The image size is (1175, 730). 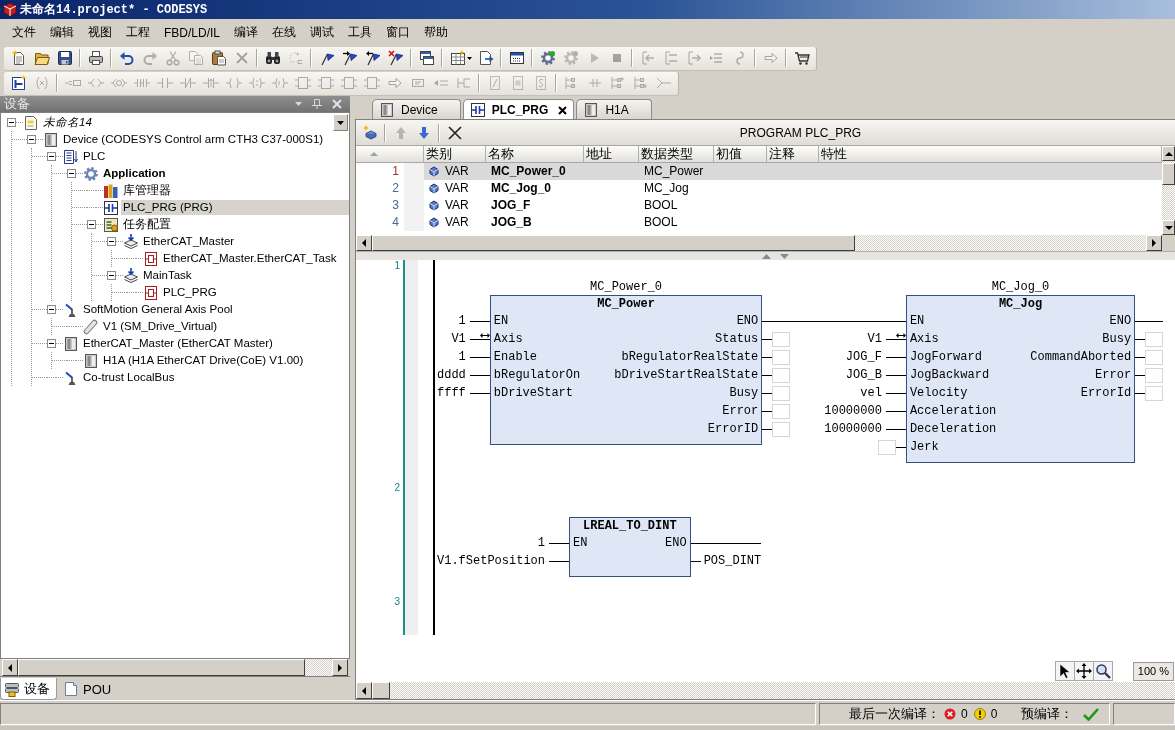 I want to click on menu-item: 工程, so click(x=138, y=32).